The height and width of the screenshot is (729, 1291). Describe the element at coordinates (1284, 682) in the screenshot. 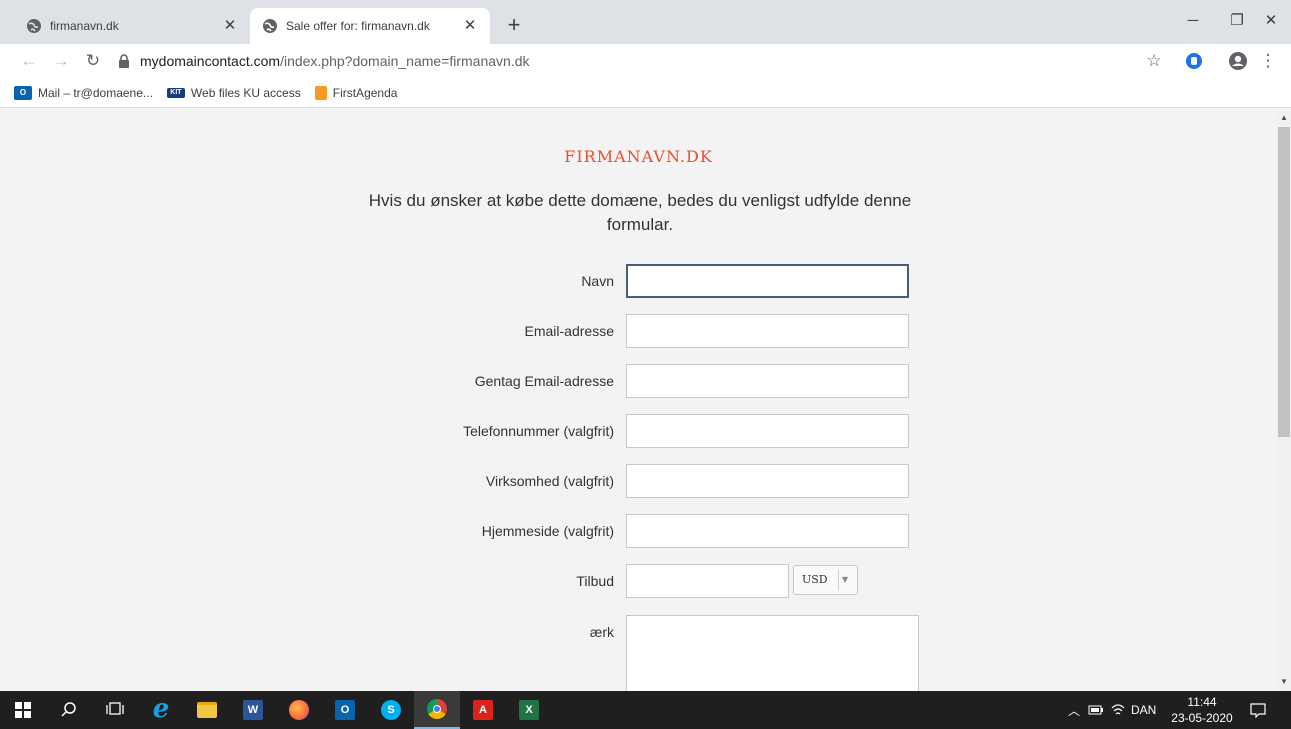

I see `scroll-down-icon: ▼` at that location.